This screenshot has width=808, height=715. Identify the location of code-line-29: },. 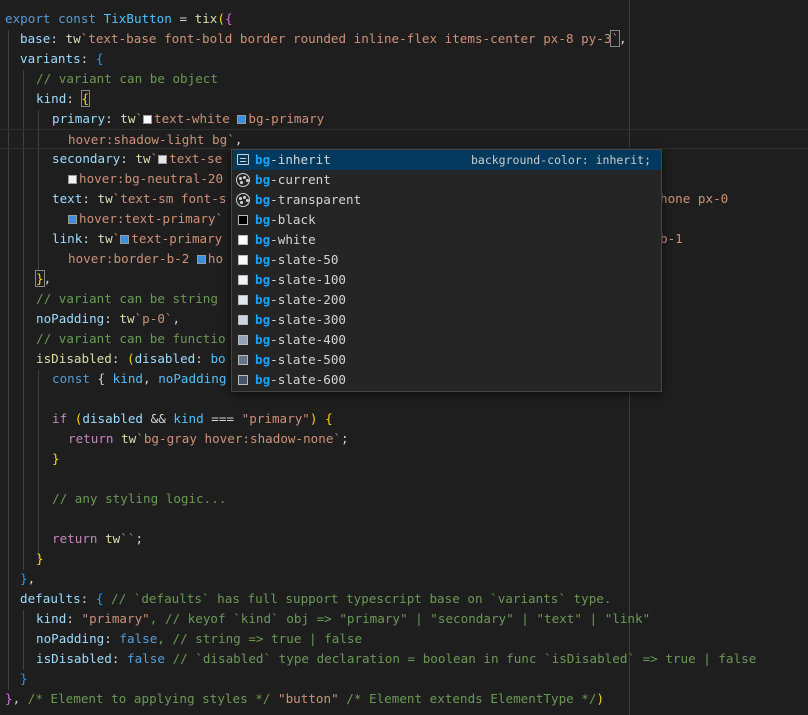
(27, 579).